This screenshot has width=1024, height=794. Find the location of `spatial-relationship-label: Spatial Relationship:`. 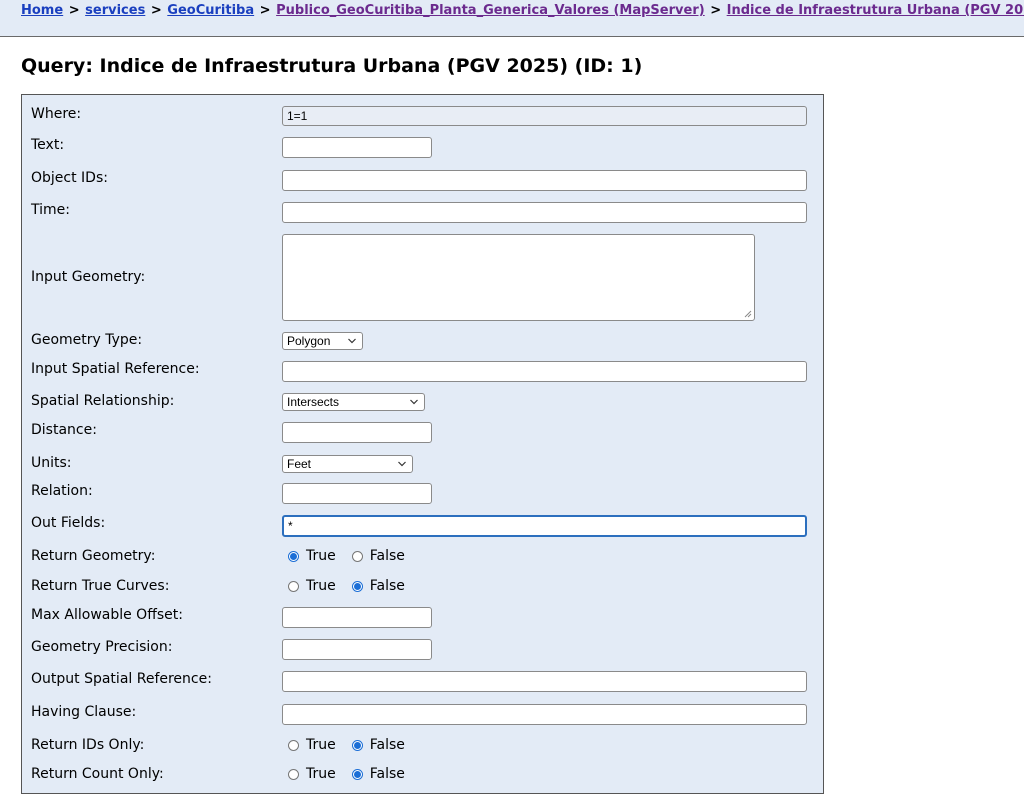

spatial-relationship-label: Spatial Relationship: is located at coordinates (103, 401).